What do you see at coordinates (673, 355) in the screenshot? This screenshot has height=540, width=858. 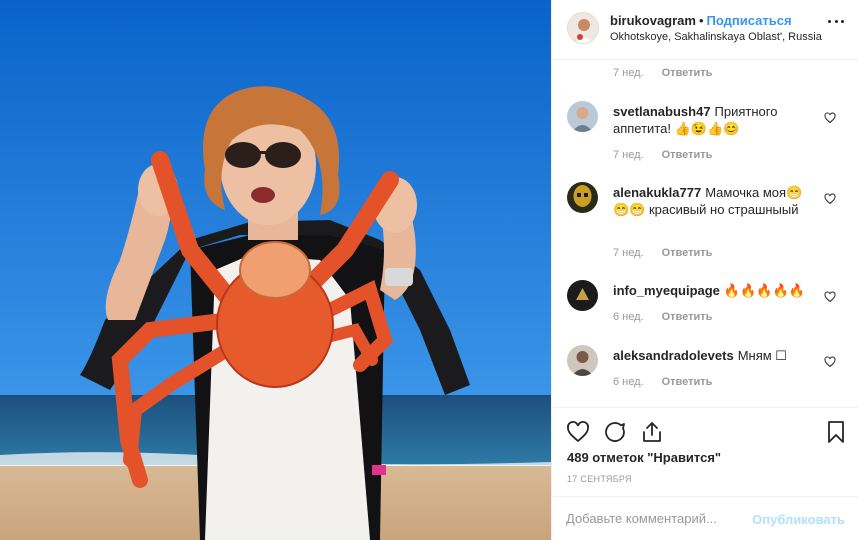 I see `commenter-username: aleksandradolevets` at bounding box center [673, 355].